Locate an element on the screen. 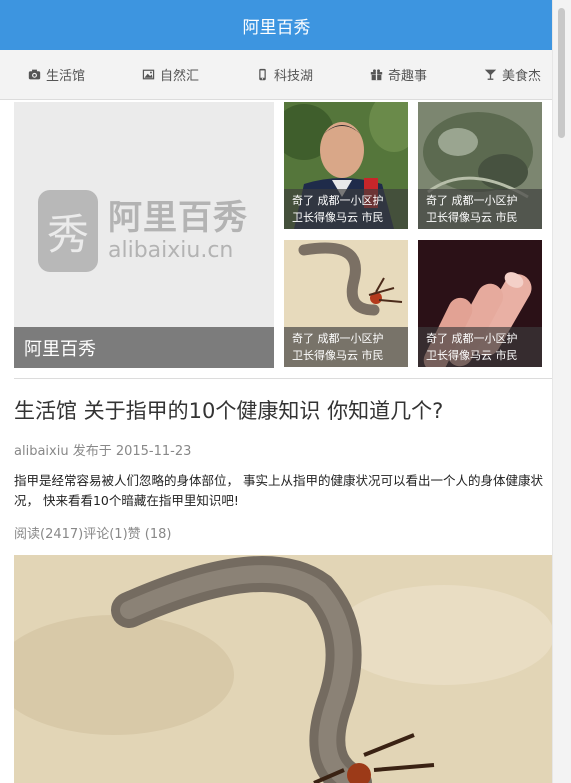 This screenshot has height=783, width=571. category-item-life: 生活馆 is located at coordinates (56, 74).